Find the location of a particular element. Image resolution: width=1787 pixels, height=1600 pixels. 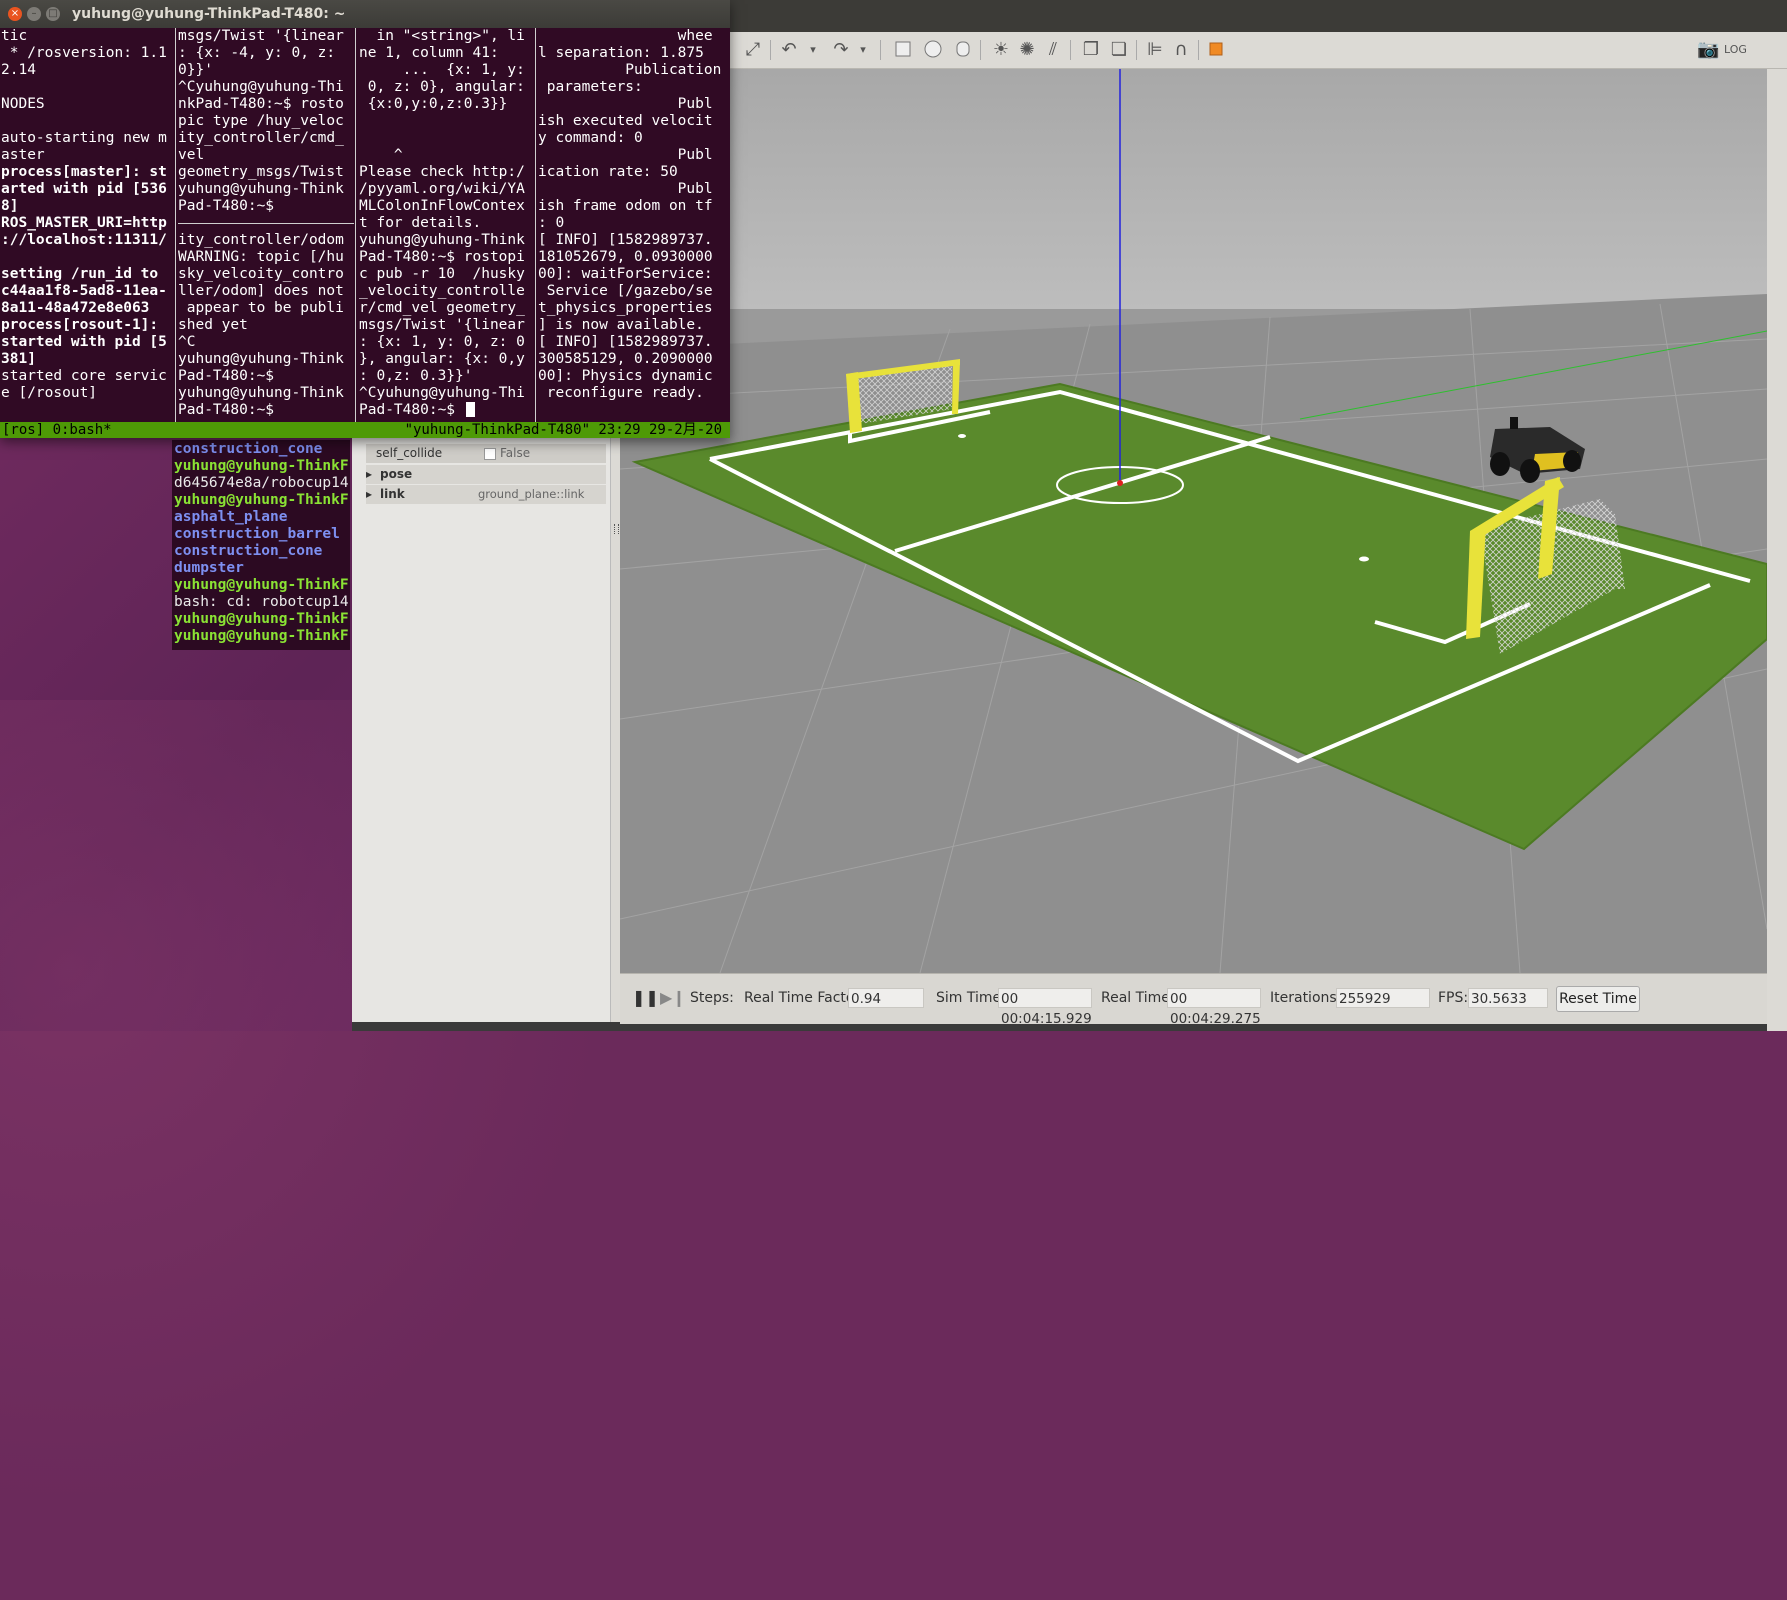

paste-icon: ❏ is located at coordinates (1119, 50).